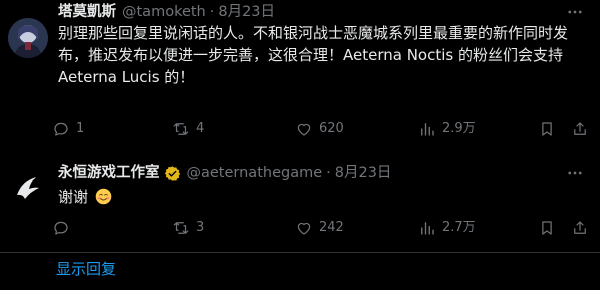 The width and height of the screenshot is (600, 290). I want to click on reply-button, so click(64, 228).